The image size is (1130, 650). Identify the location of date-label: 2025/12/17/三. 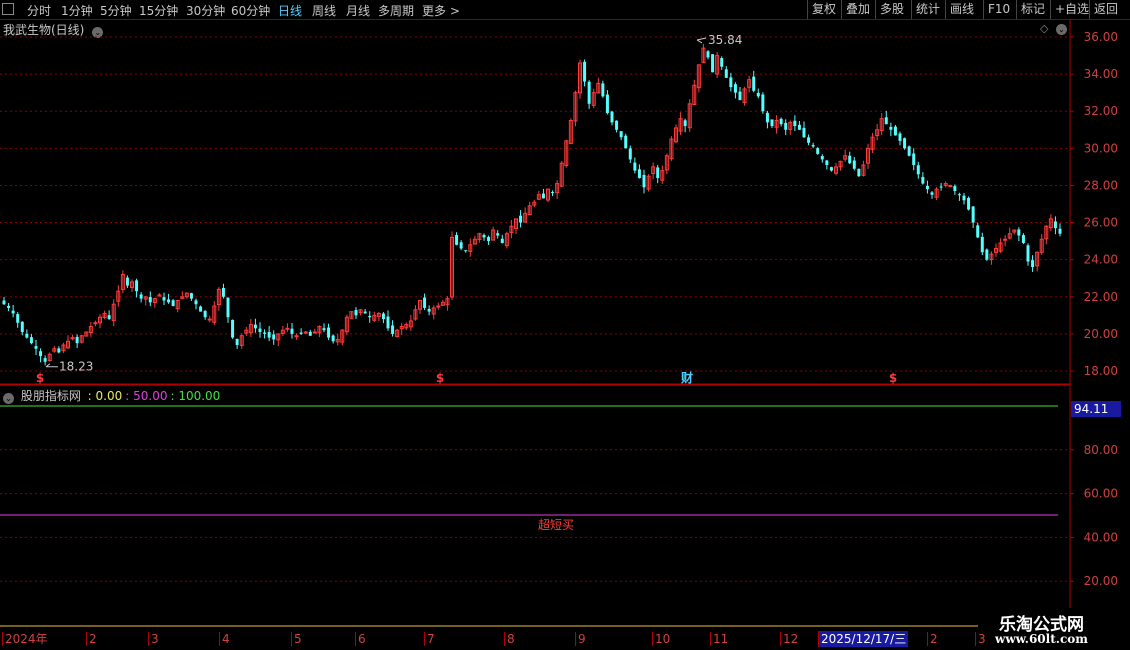
(863, 639).